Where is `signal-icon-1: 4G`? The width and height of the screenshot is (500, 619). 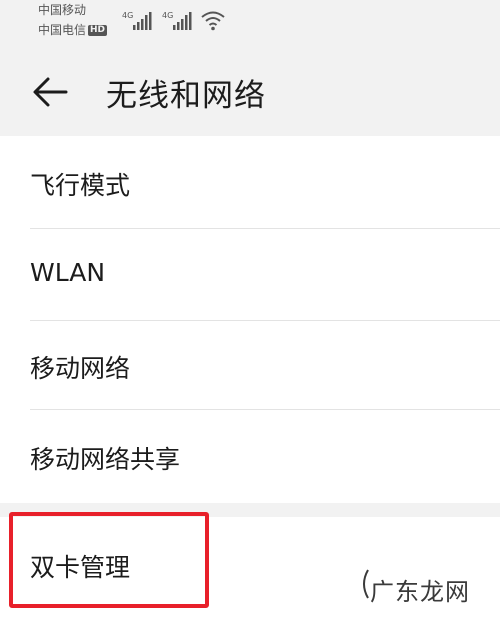 signal-icon-1: 4G is located at coordinates (137, 20).